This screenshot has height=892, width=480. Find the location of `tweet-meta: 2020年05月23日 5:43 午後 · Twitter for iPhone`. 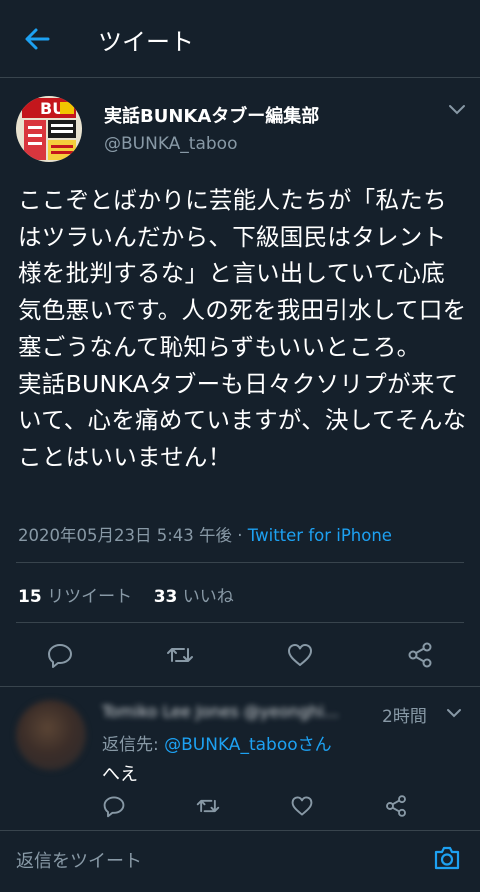

tweet-meta: 2020年05月23日 5:43 午後 · Twitter for iPhone is located at coordinates (205, 534).